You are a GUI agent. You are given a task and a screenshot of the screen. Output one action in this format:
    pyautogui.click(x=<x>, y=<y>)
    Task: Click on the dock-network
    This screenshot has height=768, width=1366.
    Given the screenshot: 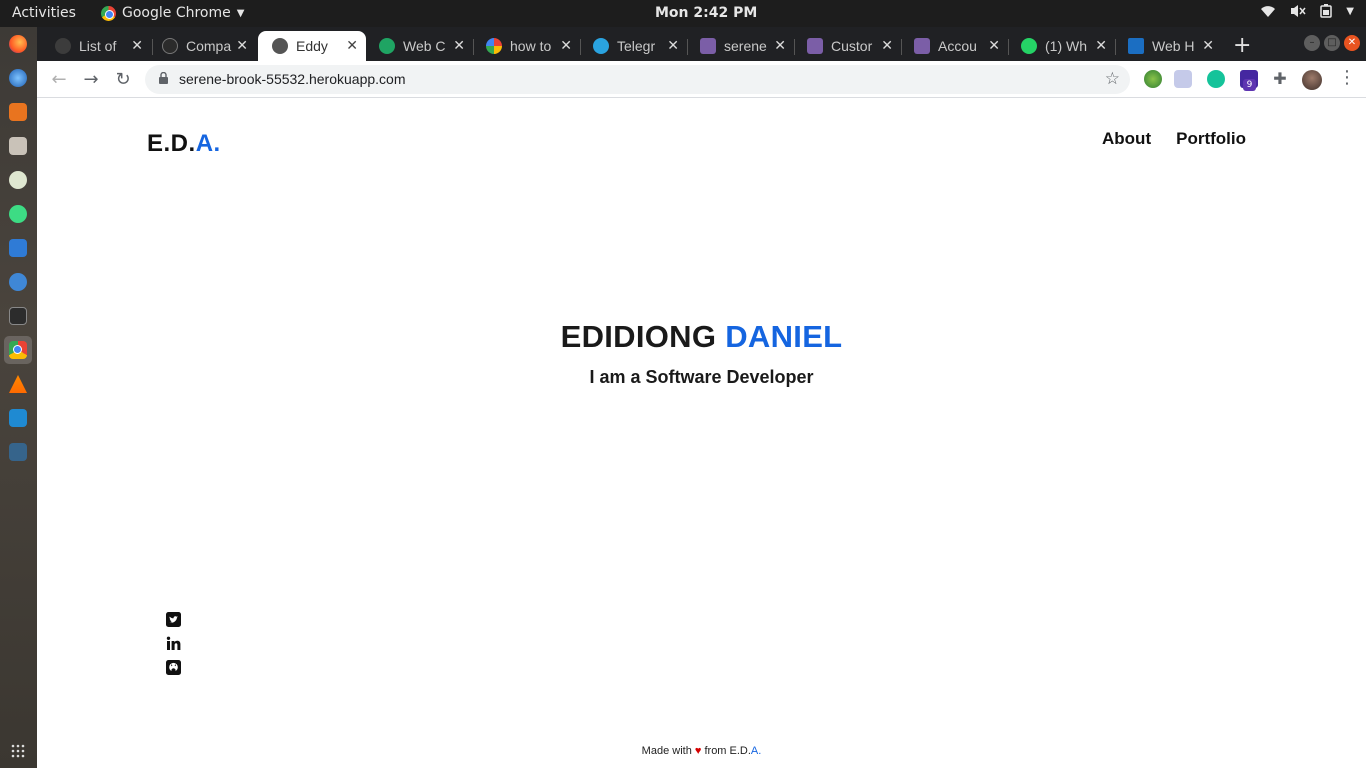 What is the action you would take?
    pyautogui.click(x=18, y=452)
    